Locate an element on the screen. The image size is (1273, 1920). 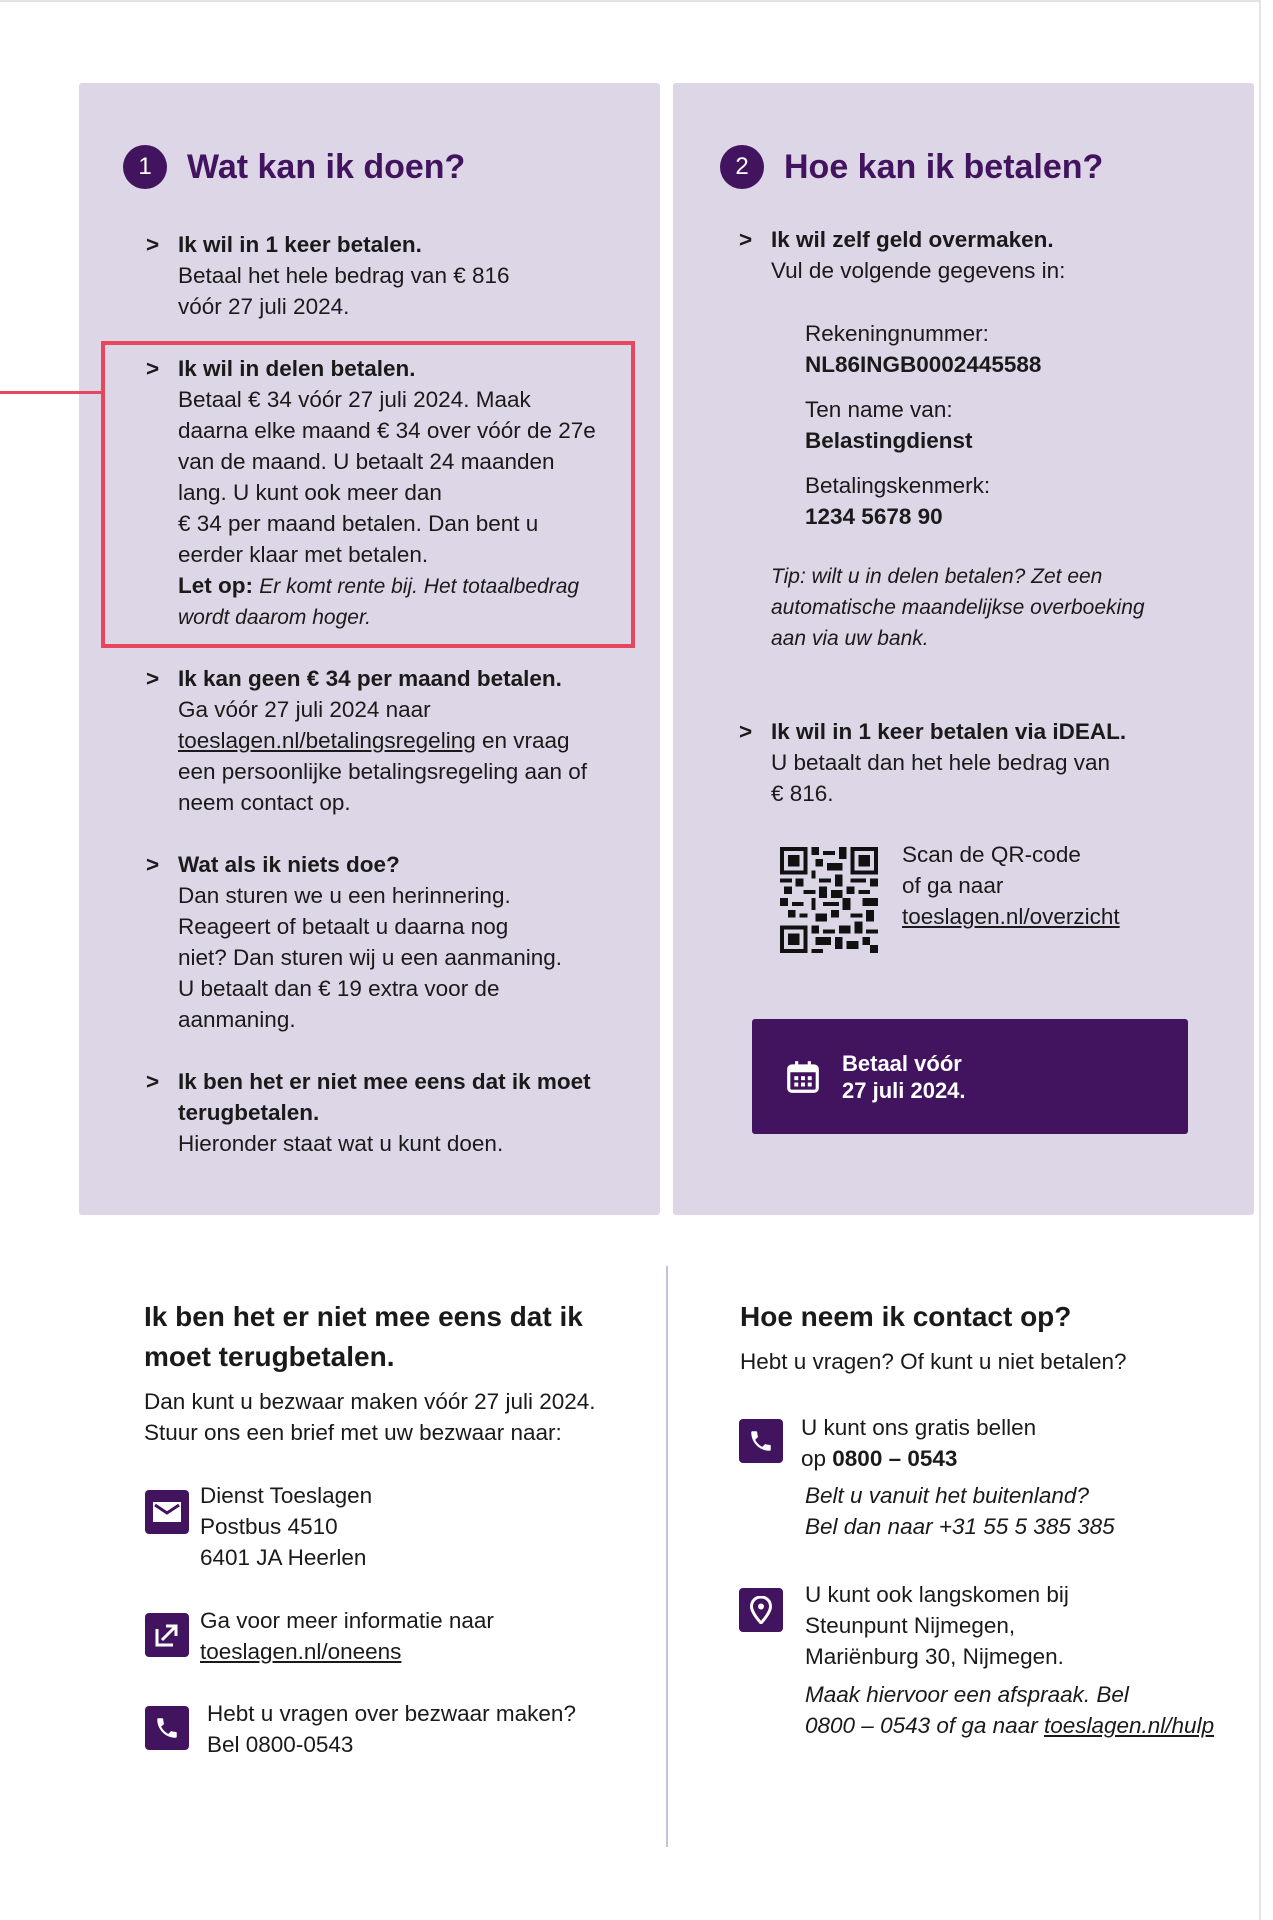
external-link-icon is located at coordinates (167, 1635).